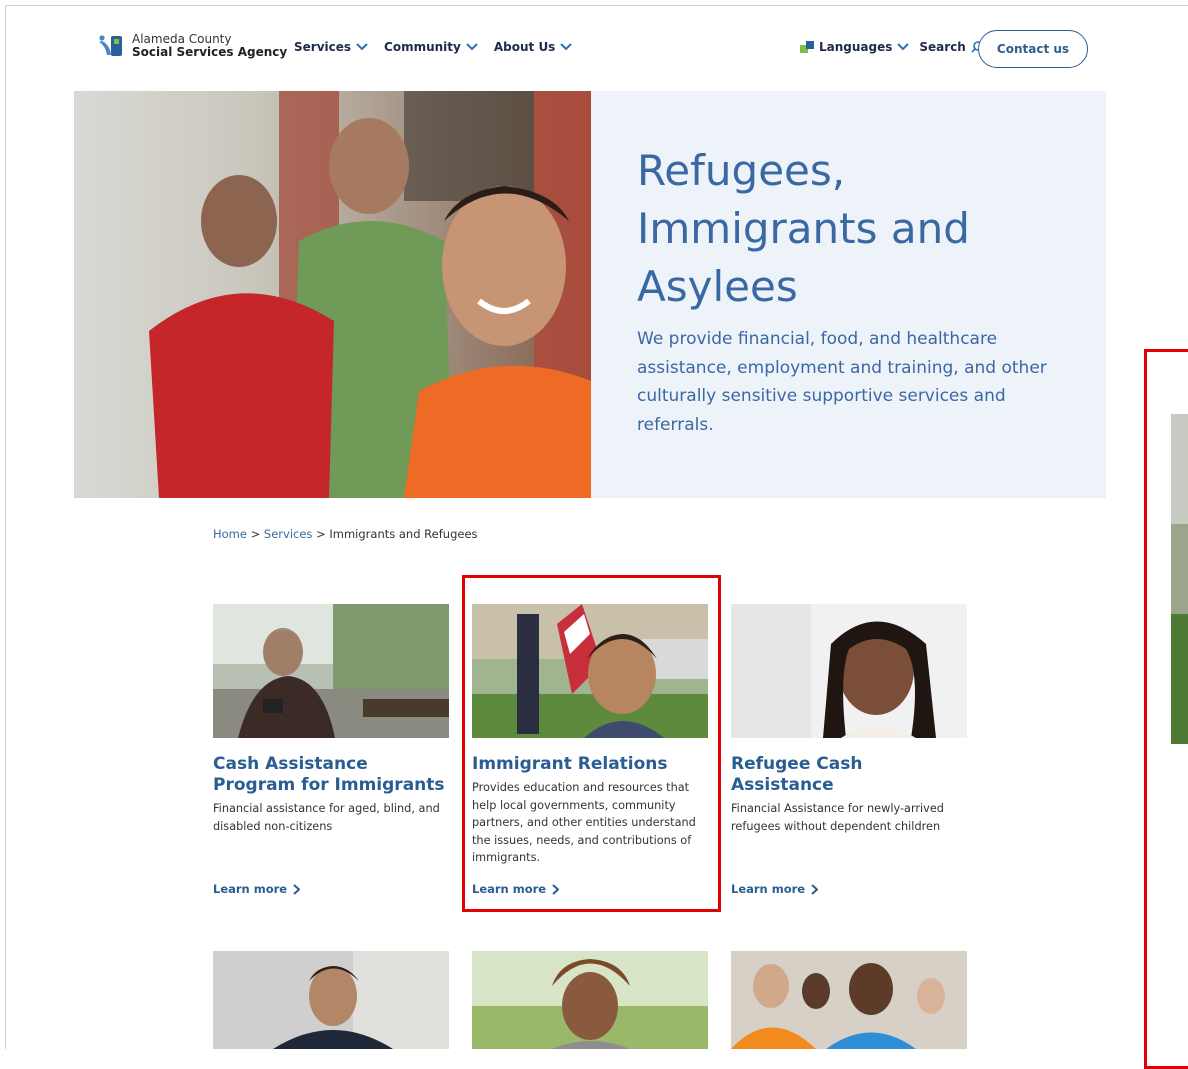 This screenshot has height=1069, width=1188. I want to click on languages-label: Languages, so click(856, 47).